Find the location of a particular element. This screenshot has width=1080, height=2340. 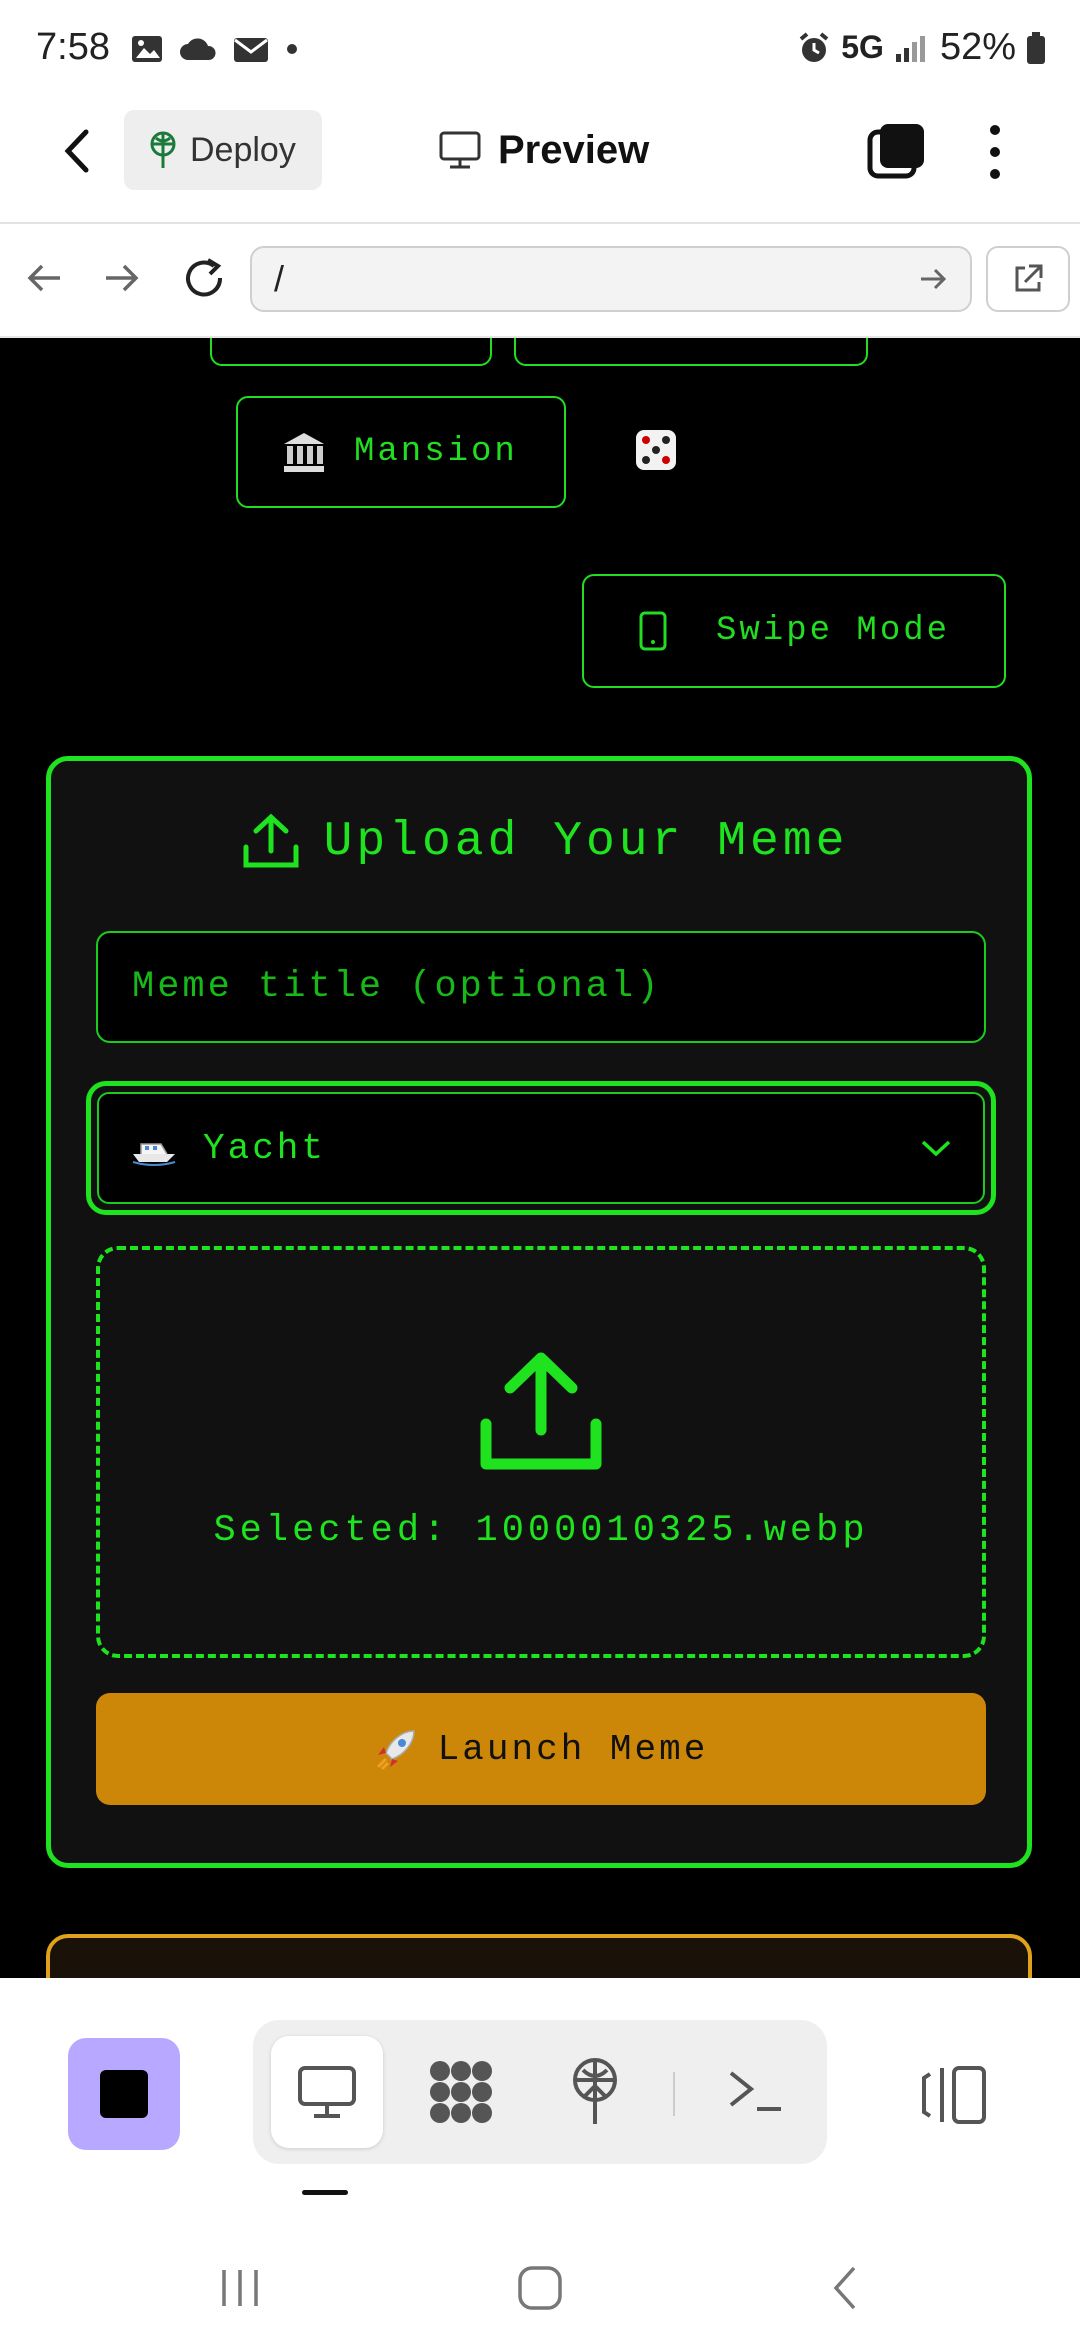

home-icon is located at coordinates (540, 2288).